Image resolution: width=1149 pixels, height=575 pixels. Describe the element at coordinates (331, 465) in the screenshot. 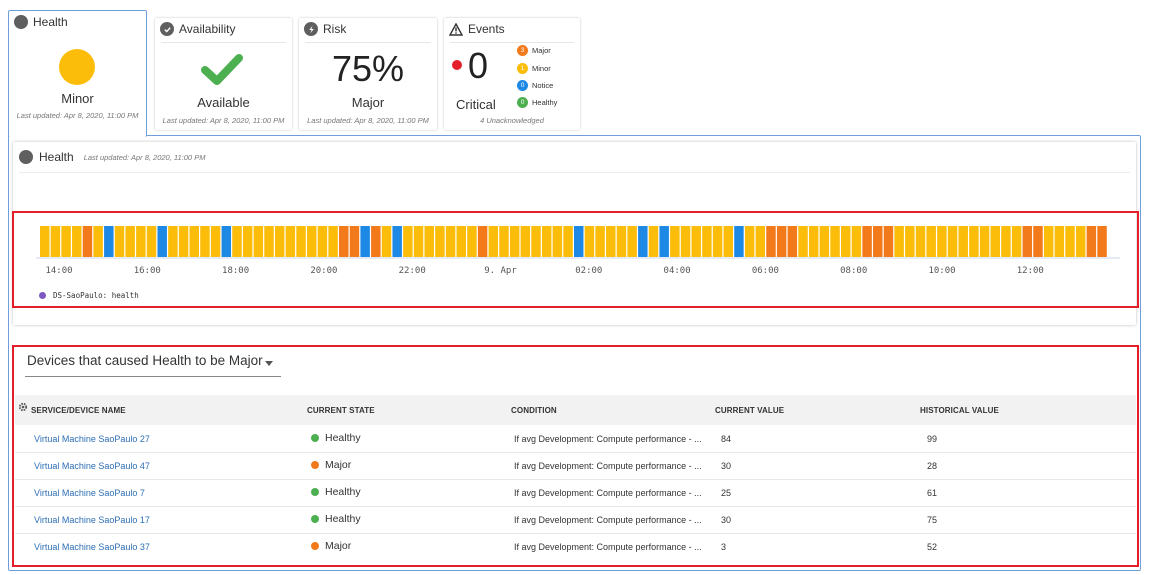

I see `state-cell: Major` at that location.